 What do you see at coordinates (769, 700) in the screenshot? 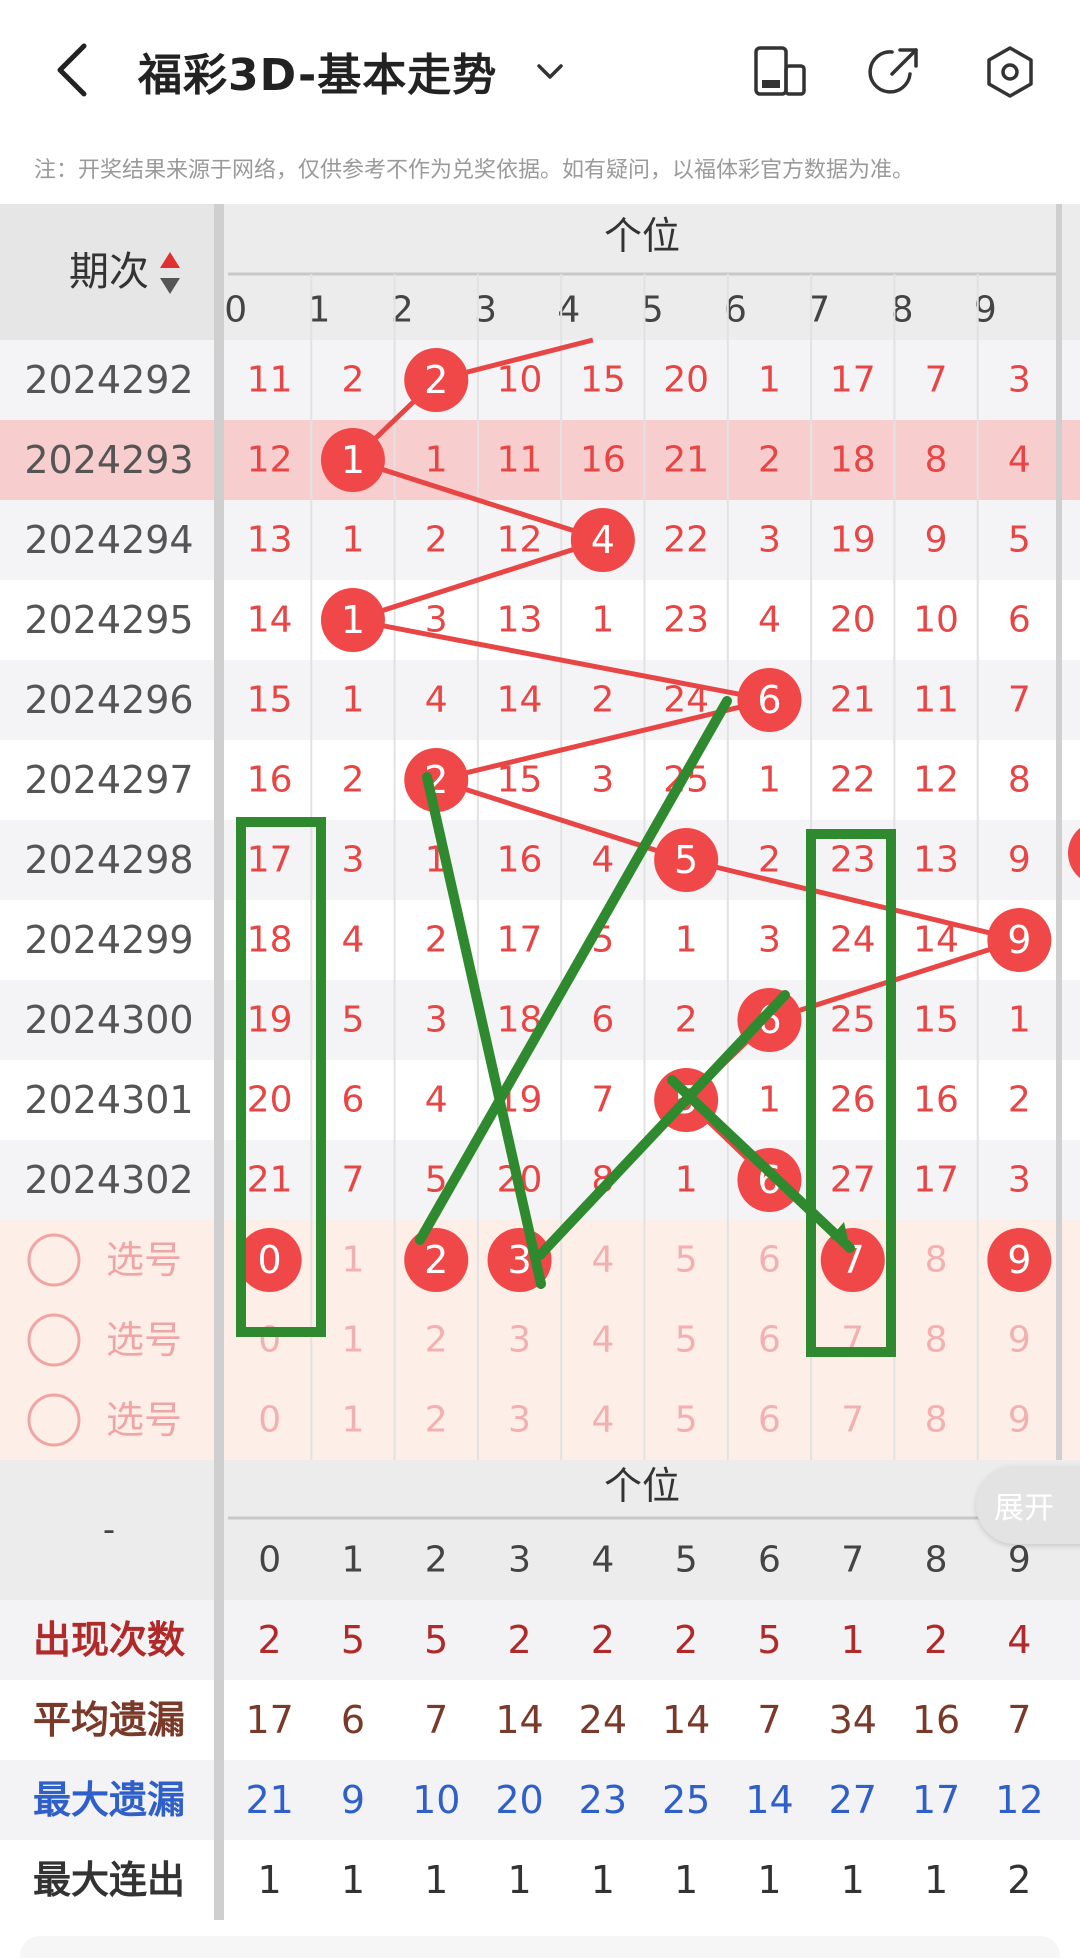
I see `hit-number: 6` at bounding box center [769, 700].